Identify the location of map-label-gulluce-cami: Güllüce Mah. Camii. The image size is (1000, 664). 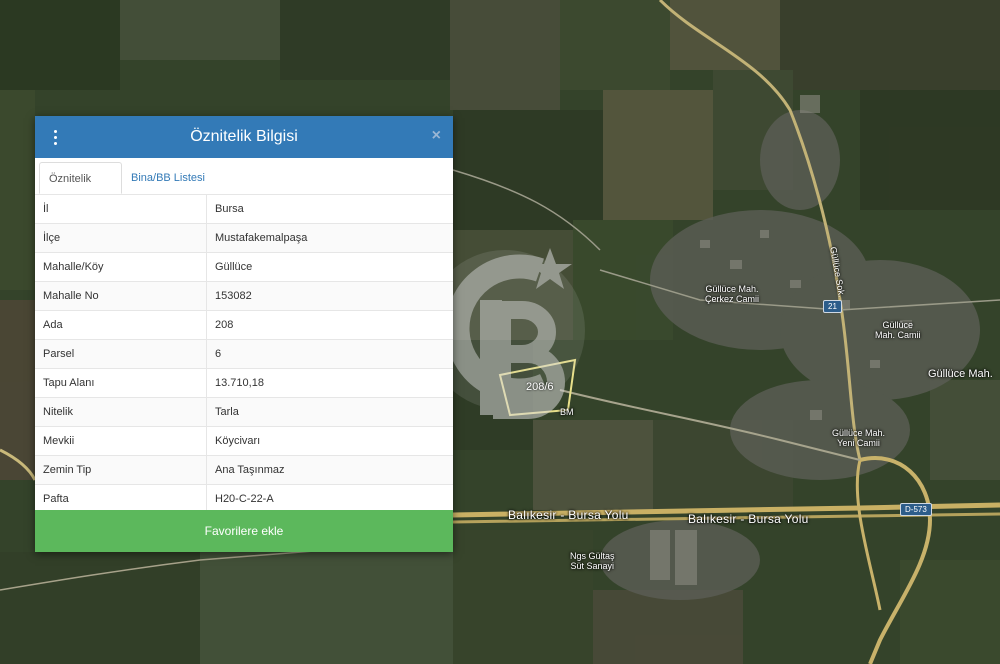
(898, 330).